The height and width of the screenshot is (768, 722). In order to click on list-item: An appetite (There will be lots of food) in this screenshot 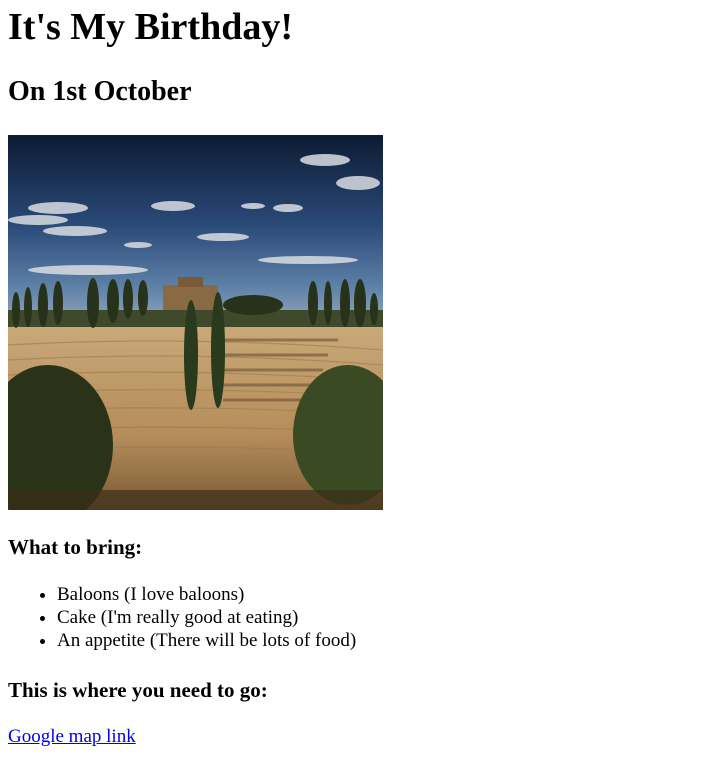, I will do `click(206, 640)`.